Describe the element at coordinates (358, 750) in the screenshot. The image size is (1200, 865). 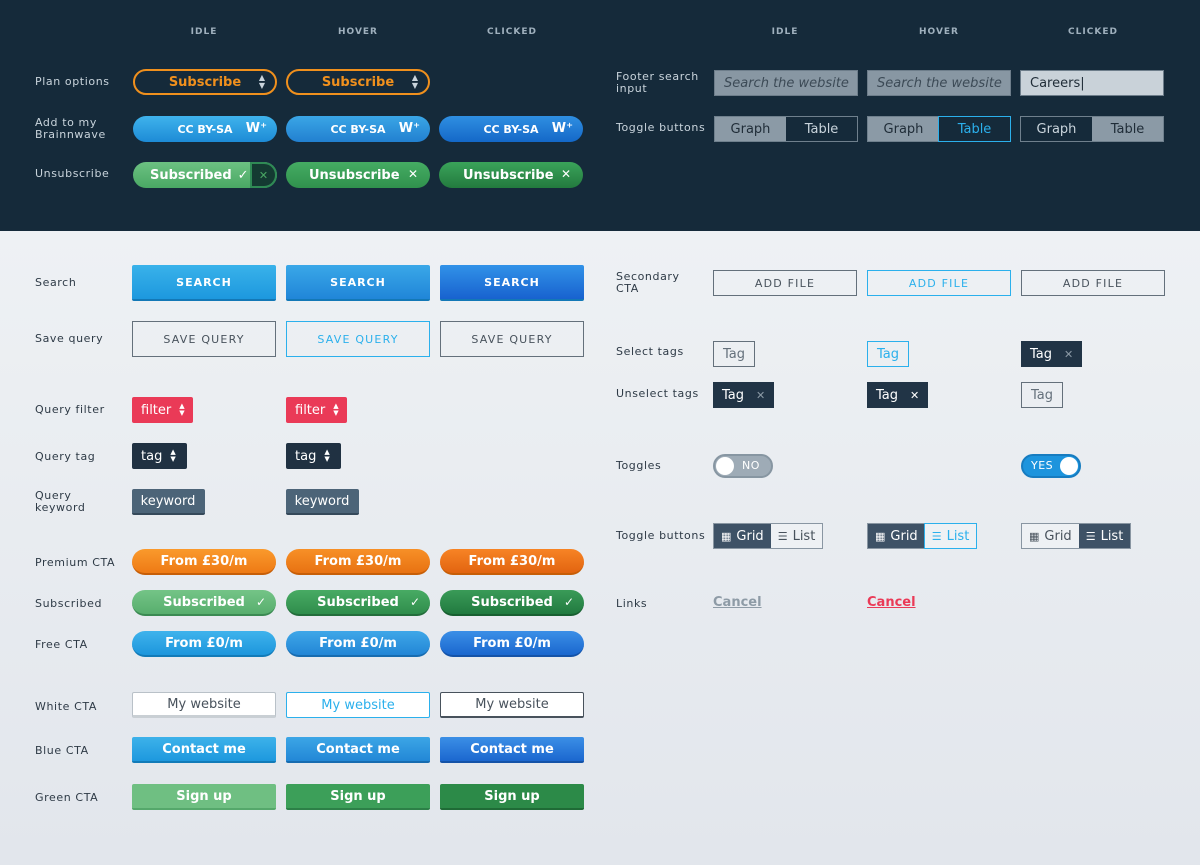
I see `blue-cta-hover: Contact me` at that location.